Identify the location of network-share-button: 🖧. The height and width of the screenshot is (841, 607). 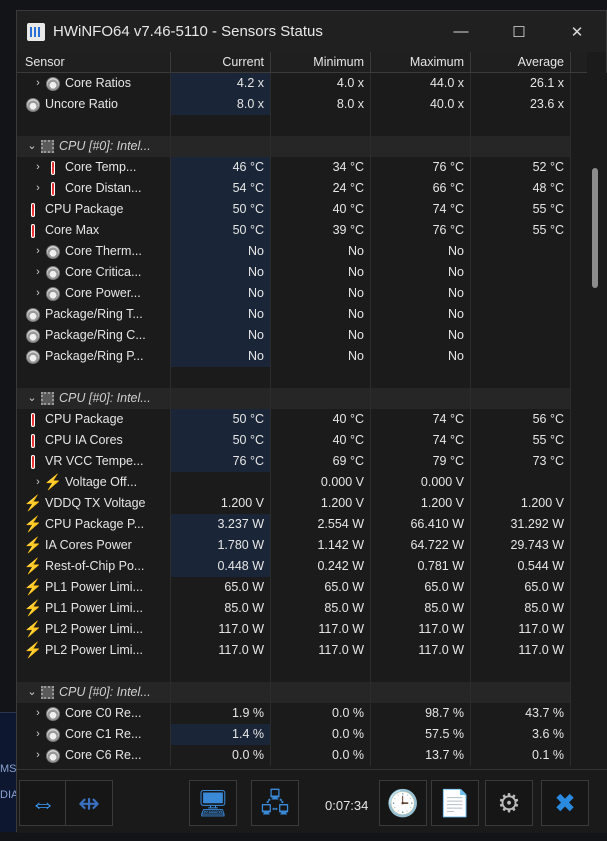
(275, 803).